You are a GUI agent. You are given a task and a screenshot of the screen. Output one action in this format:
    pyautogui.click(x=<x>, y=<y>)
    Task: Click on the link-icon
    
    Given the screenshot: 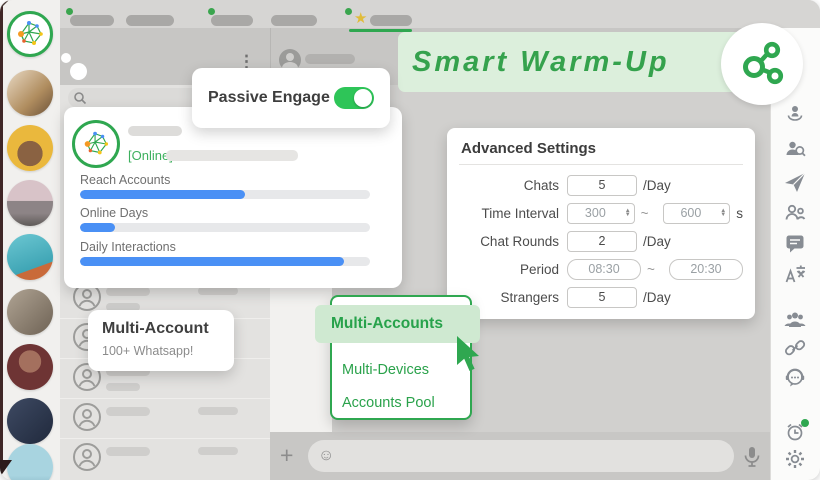 What is the action you would take?
    pyautogui.click(x=795, y=348)
    